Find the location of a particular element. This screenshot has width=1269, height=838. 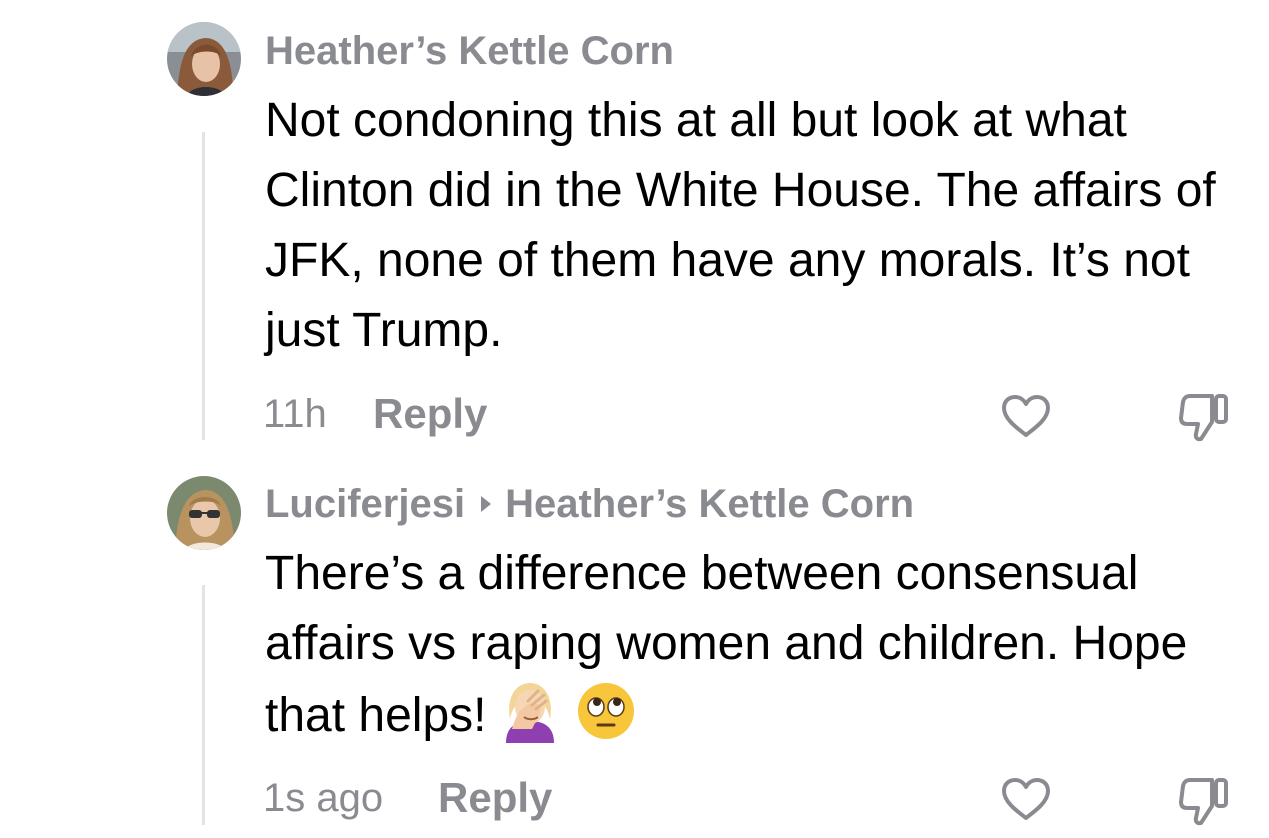

reply-to-username: Heather’s Kettle Corn is located at coordinates (709, 504).